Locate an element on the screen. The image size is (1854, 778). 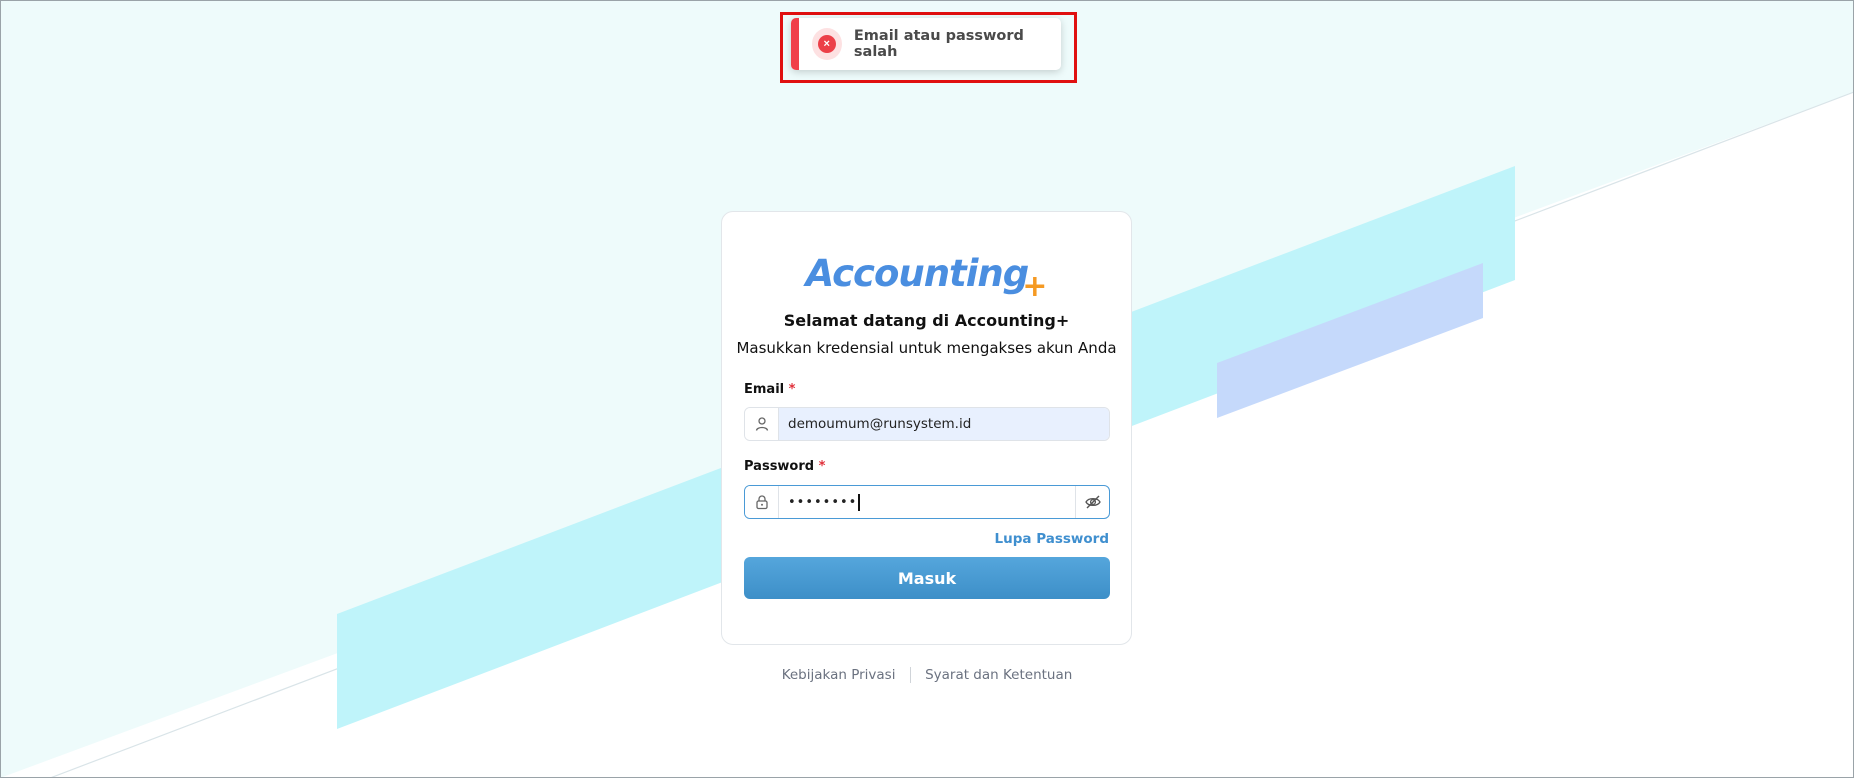
toggle-password-visibility-button is located at coordinates (1092, 502).